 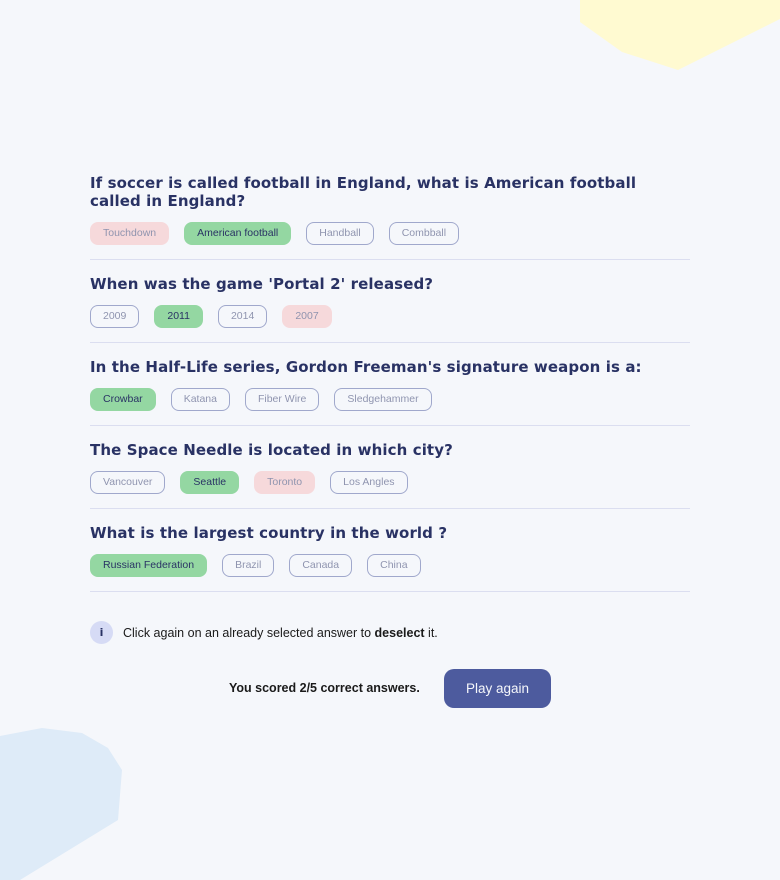 What do you see at coordinates (61, 804) in the screenshot?
I see `blue-blob-decoration` at bounding box center [61, 804].